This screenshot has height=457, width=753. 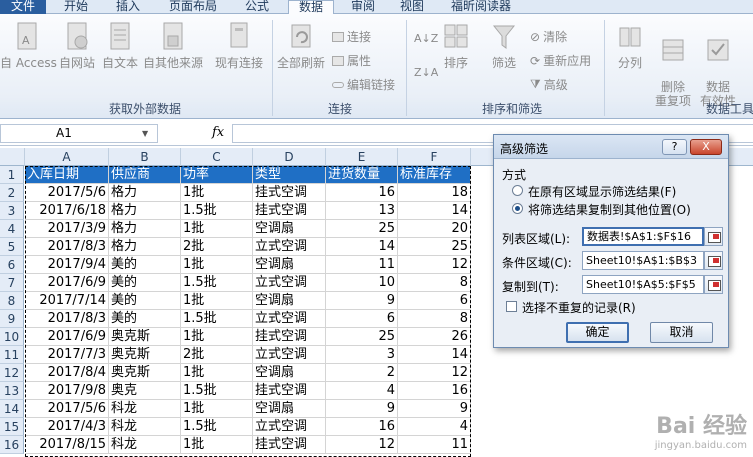 I want to click on refresh-all-button: 全部刷新, so click(x=301, y=46).